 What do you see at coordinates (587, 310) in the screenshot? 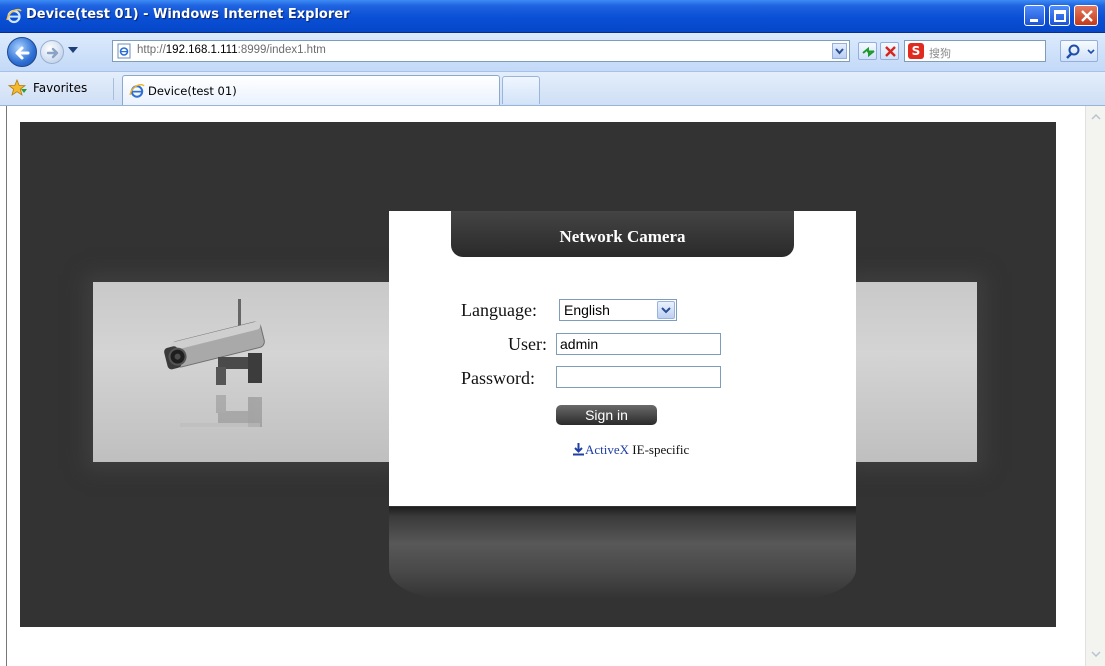
I see `language-value: English` at bounding box center [587, 310].